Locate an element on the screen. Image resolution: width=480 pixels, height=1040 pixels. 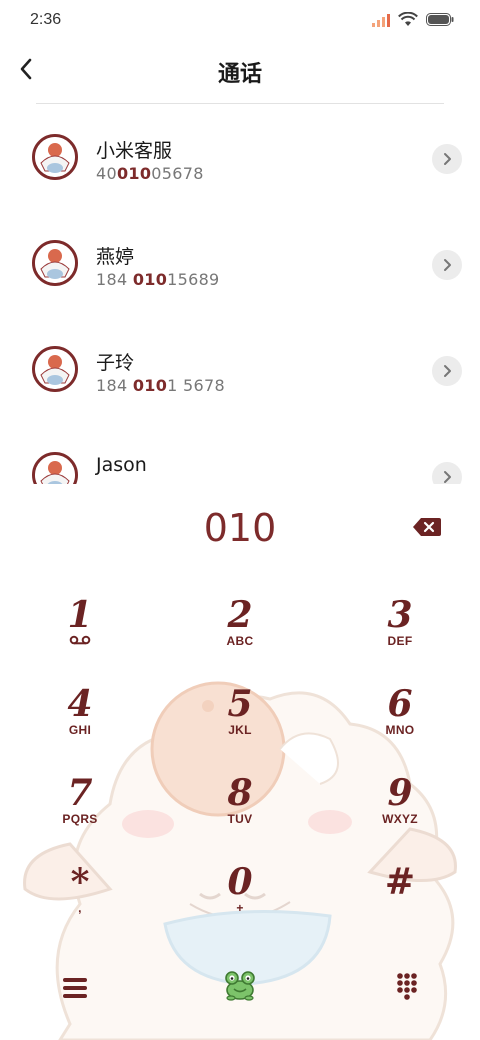
number-suffix: 15689 is located at coordinates (193, 279).